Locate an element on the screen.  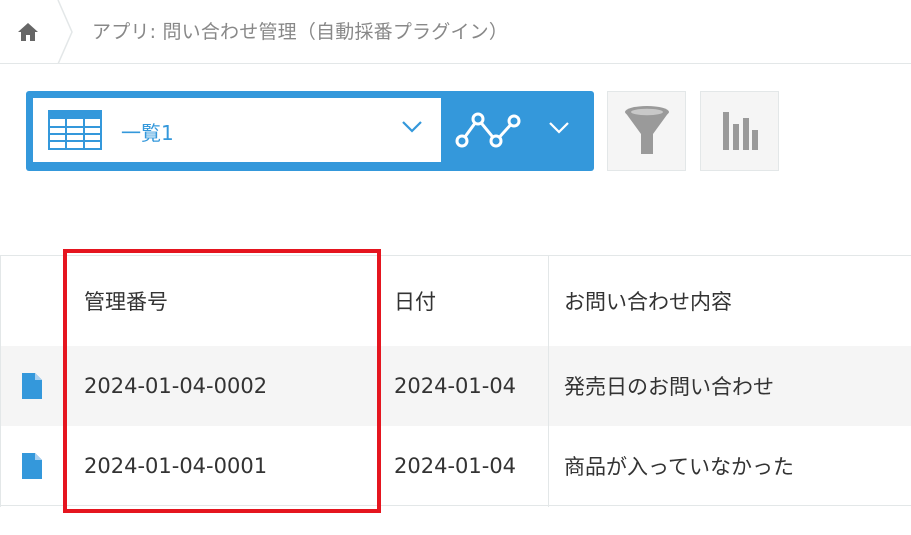
graph-view-button is located at coordinates (489, 131).